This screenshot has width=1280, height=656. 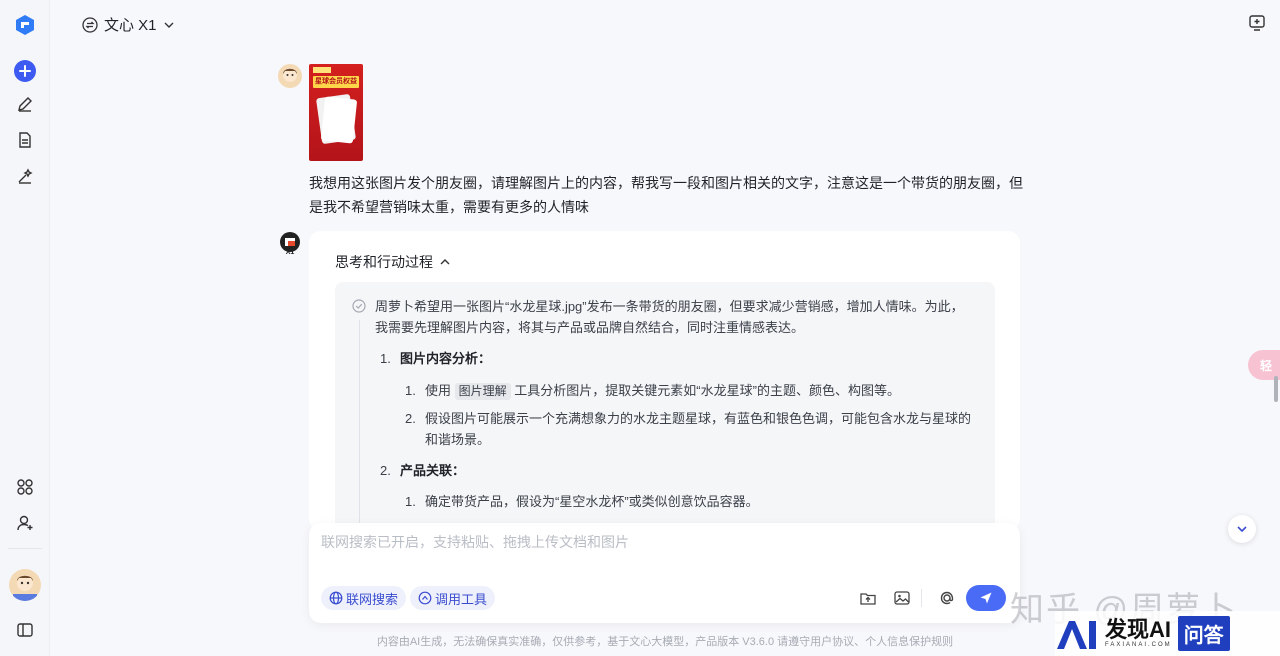 What do you see at coordinates (25, 104) in the screenshot?
I see `edit-icon` at bounding box center [25, 104].